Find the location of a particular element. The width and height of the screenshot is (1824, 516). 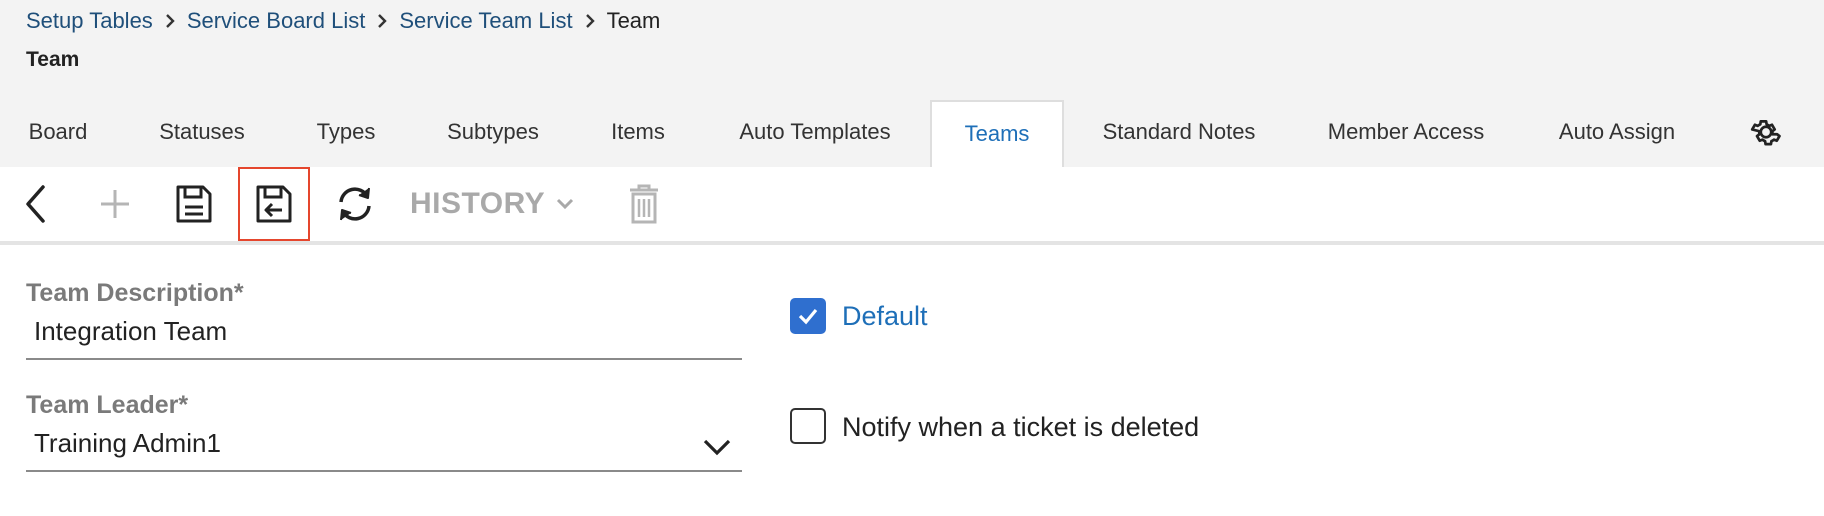

tab-auto-assign: Auto Assign is located at coordinates (1617, 133).